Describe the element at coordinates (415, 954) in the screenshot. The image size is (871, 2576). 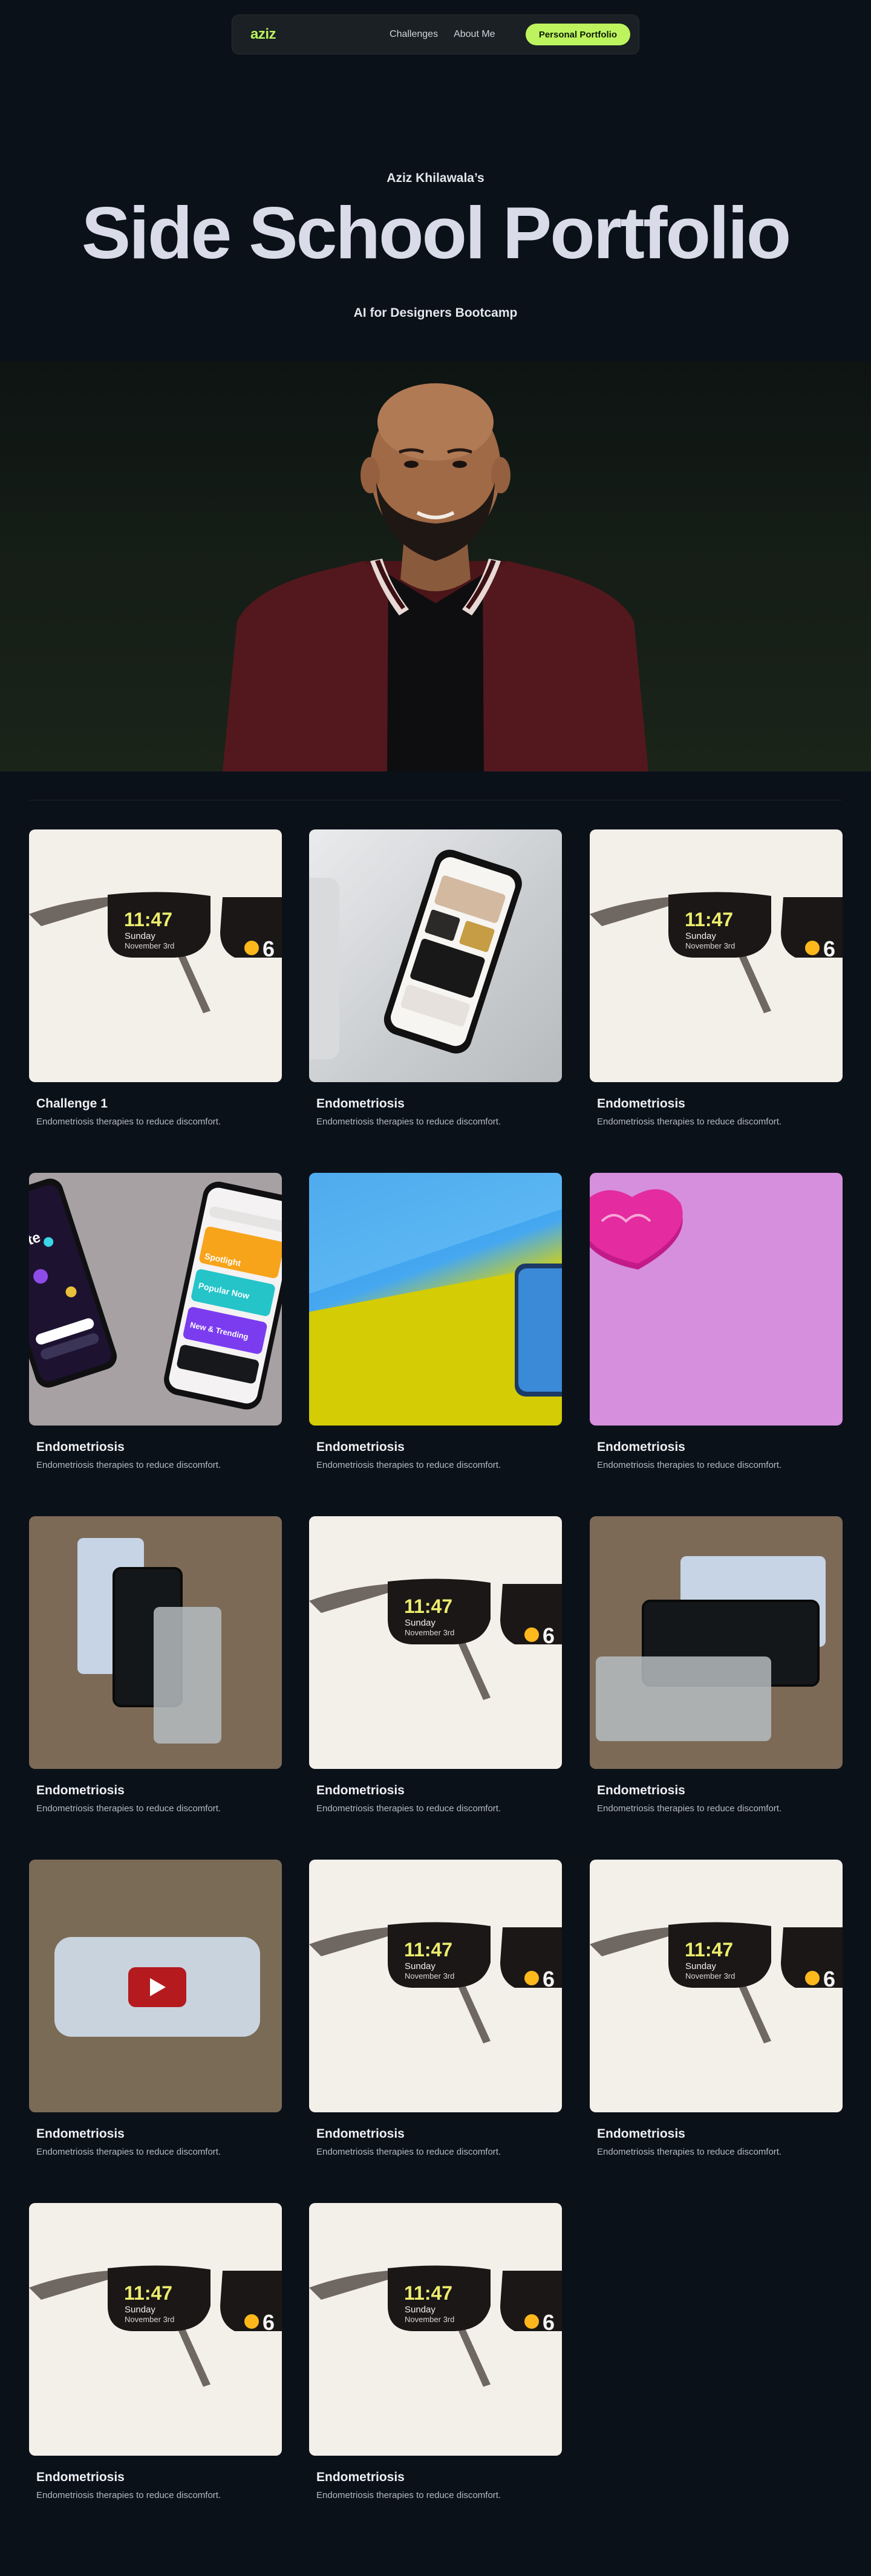
I see `phone-on-desk-image` at that location.